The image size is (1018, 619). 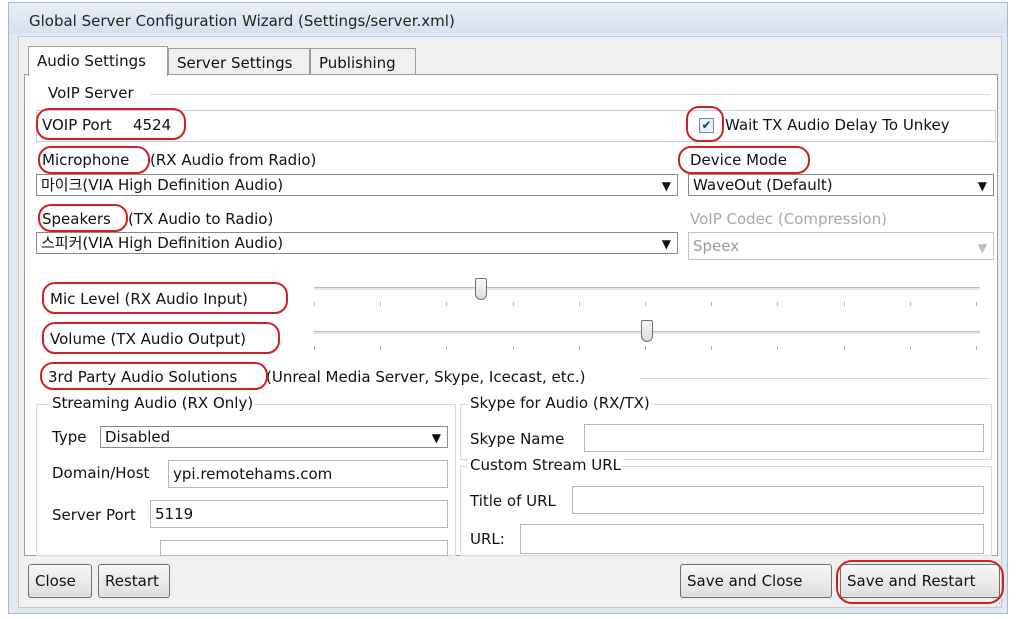 I want to click on voip-codec-select: Speex ▼, so click(x=841, y=246).